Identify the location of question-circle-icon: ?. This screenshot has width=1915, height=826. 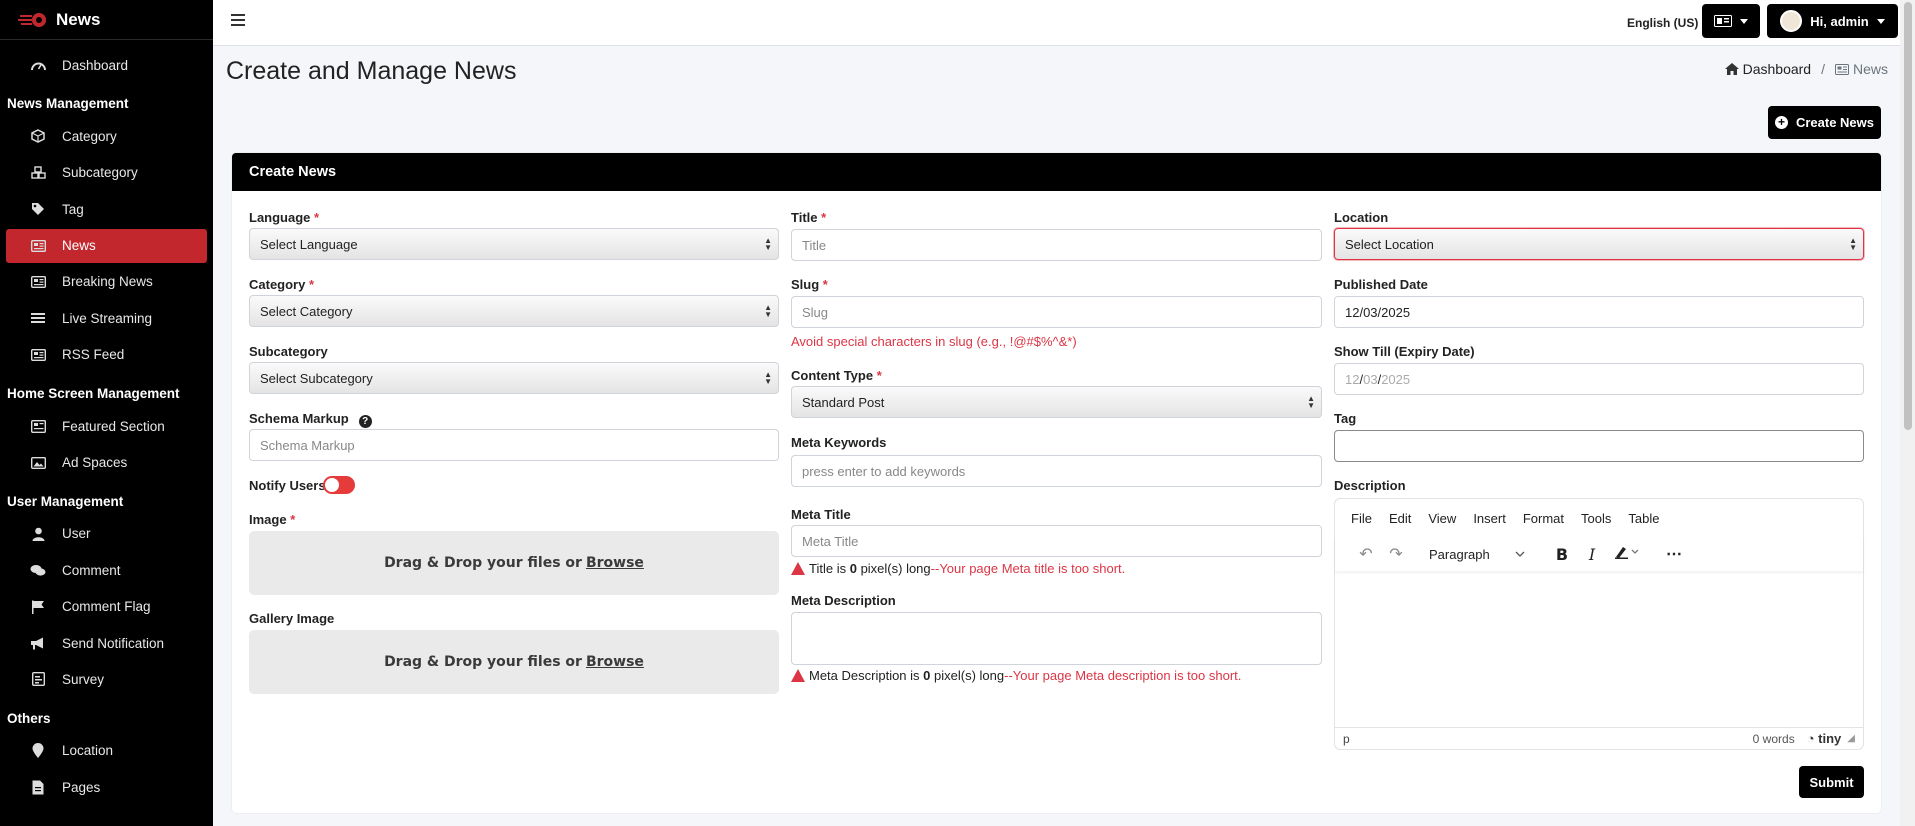
(365, 421).